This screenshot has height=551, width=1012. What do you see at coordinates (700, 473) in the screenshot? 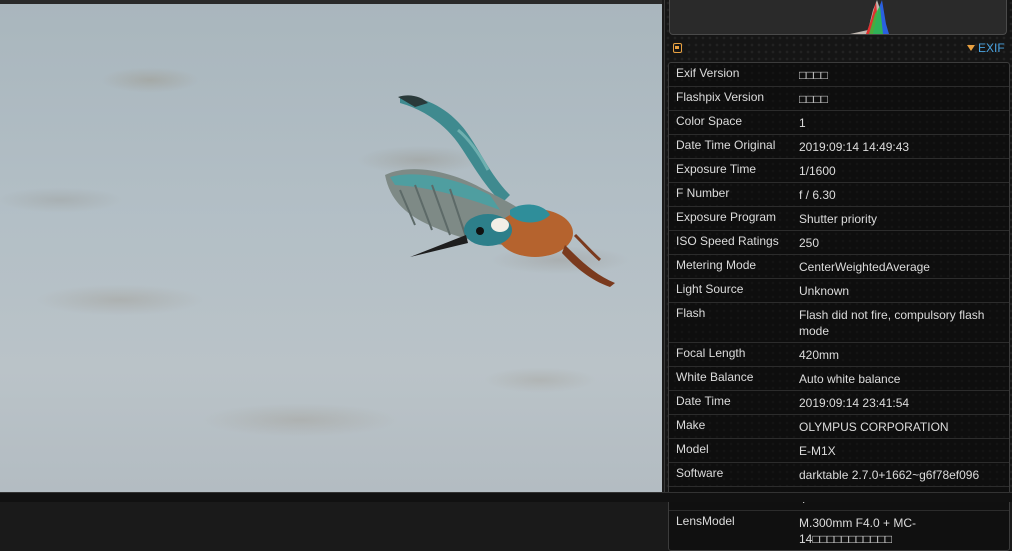
I see `exif-label: Software` at bounding box center [700, 473].